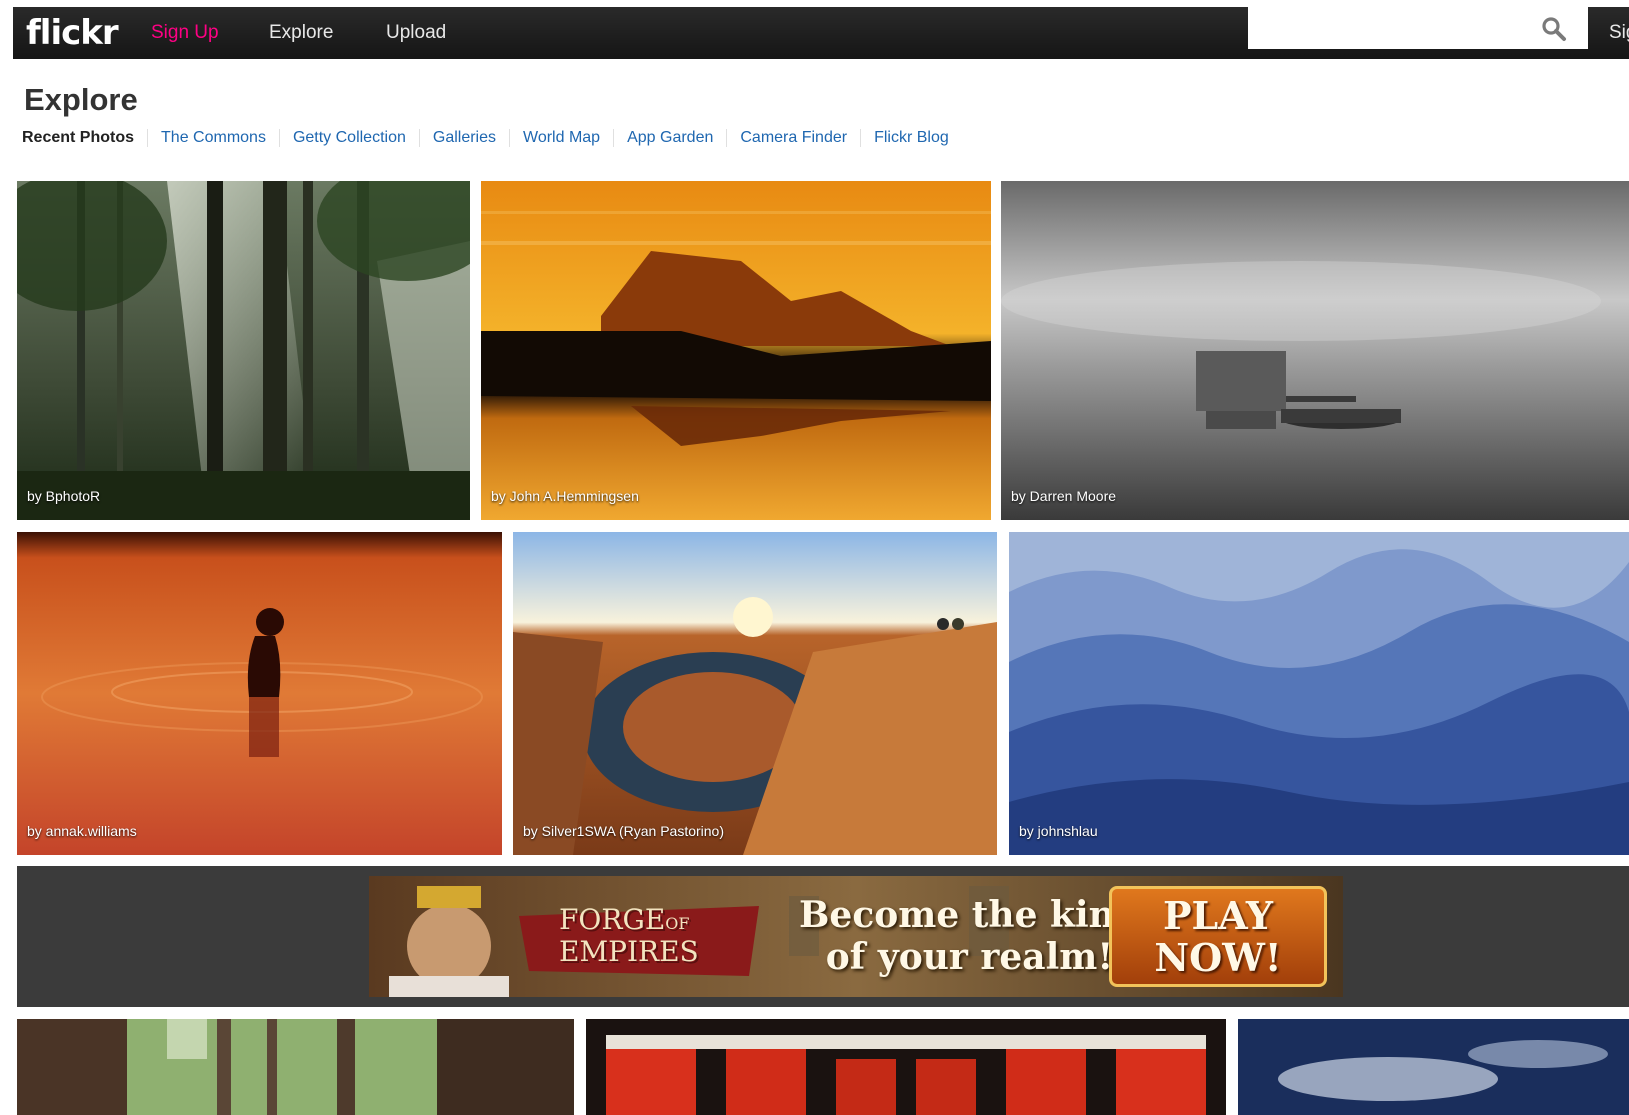 Image resolution: width=1629 pixels, height=1115 pixels. What do you see at coordinates (623, 831) in the screenshot?
I see `photo-caption: by Silver1SWA (Ryan Pastorino)` at bounding box center [623, 831].